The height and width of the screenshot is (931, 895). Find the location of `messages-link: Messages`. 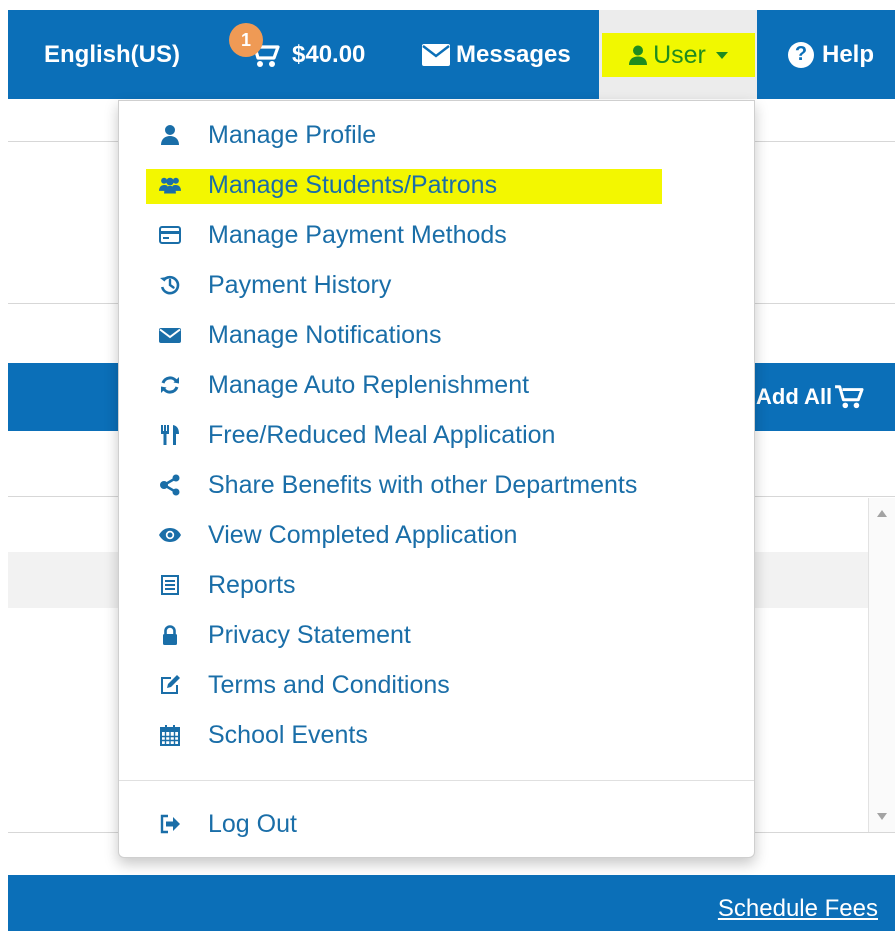

messages-link: Messages is located at coordinates (496, 54).